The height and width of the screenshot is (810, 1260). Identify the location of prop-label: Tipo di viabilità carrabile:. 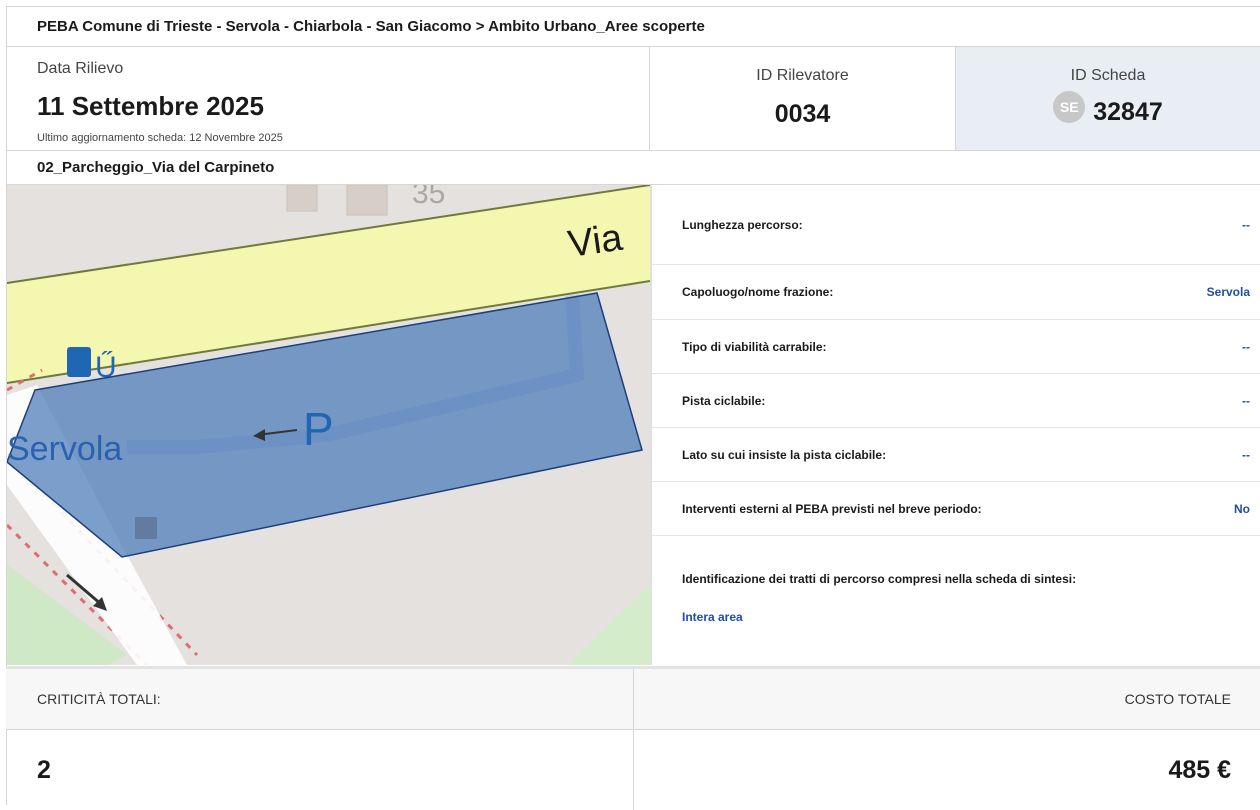
(754, 346).